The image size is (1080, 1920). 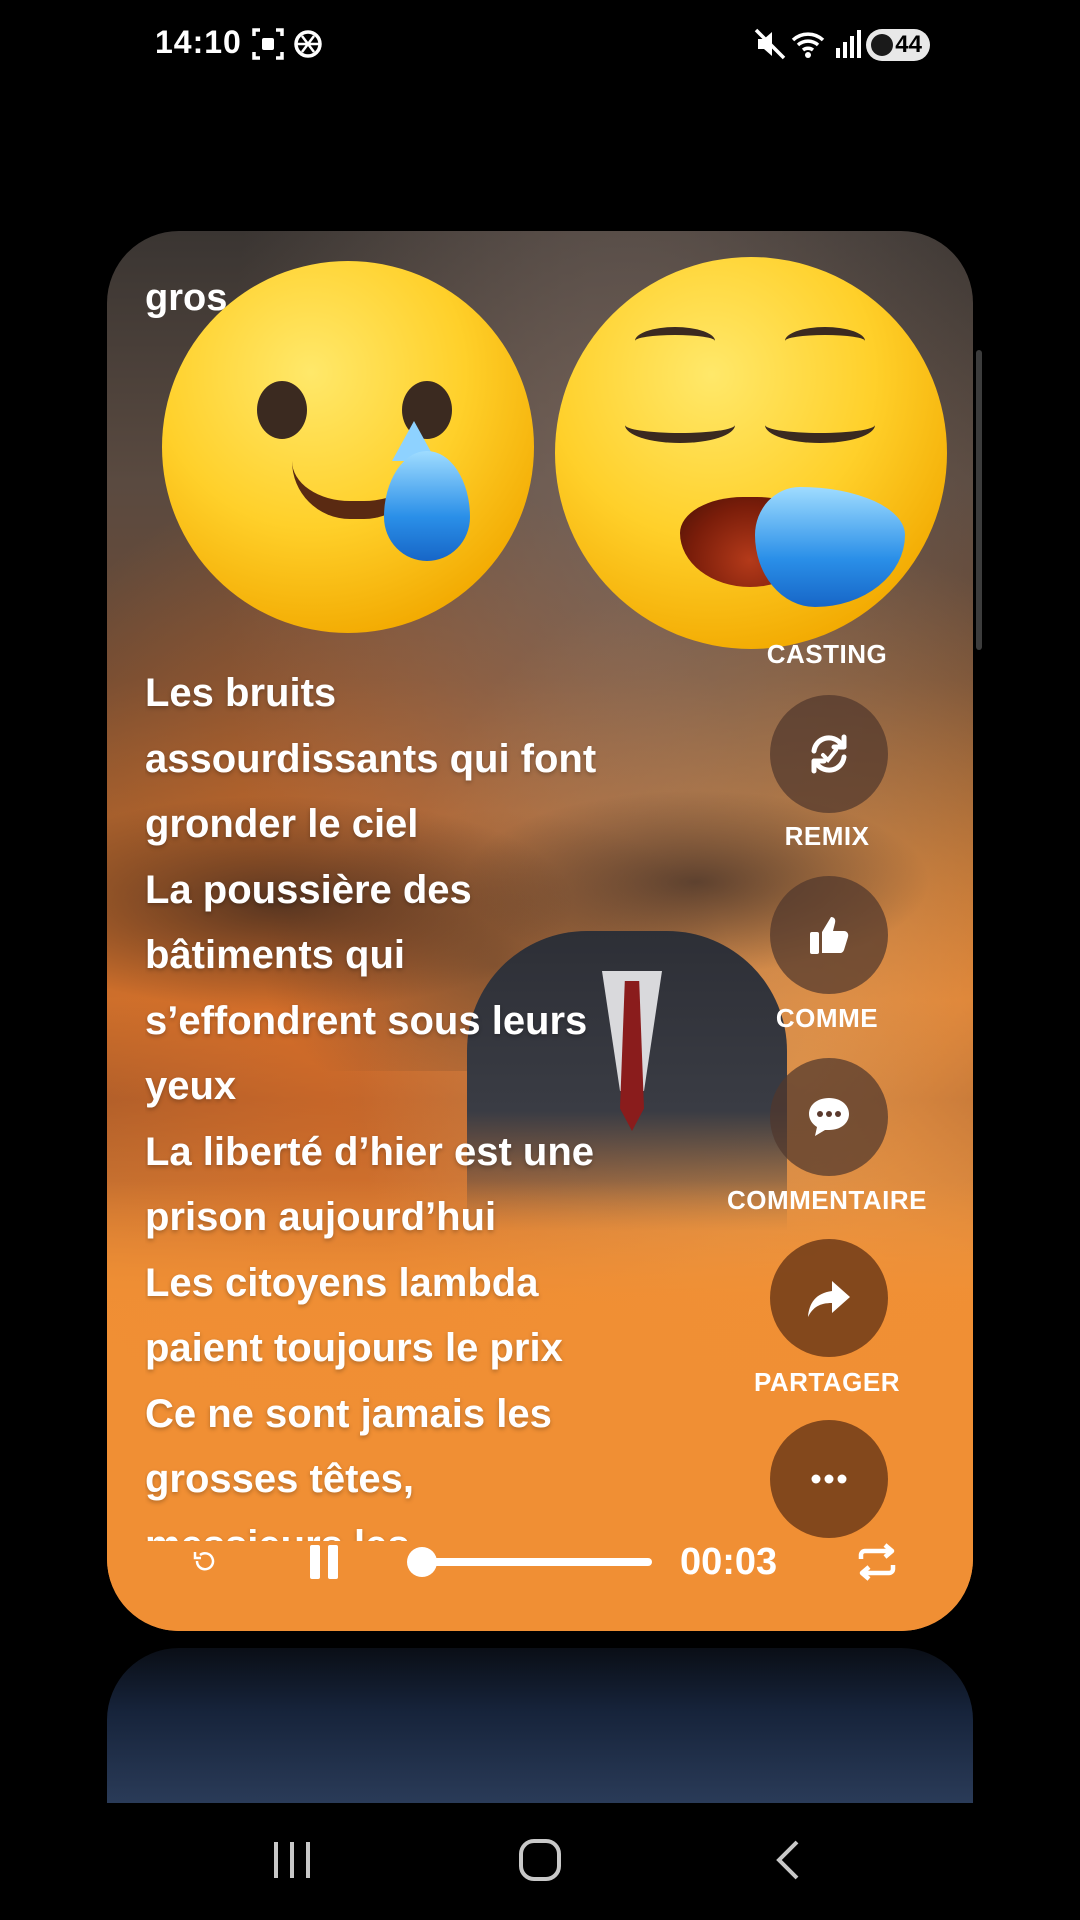 I want to click on song-title: gros, so click(x=186, y=298).